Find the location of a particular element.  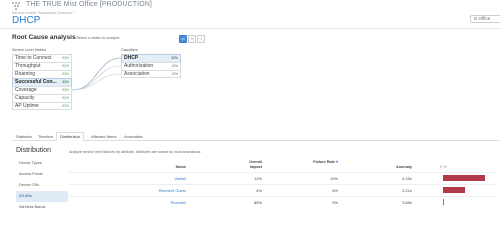

plus-icon: + is located at coordinates (192, 38).